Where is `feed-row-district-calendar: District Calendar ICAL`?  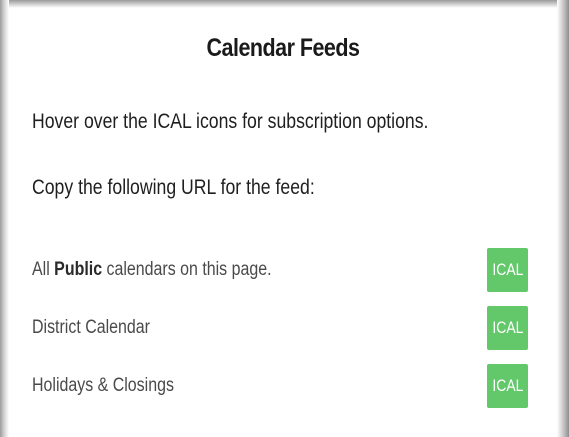
feed-row-district-calendar: District Calendar ICAL is located at coordinates (283, 328).